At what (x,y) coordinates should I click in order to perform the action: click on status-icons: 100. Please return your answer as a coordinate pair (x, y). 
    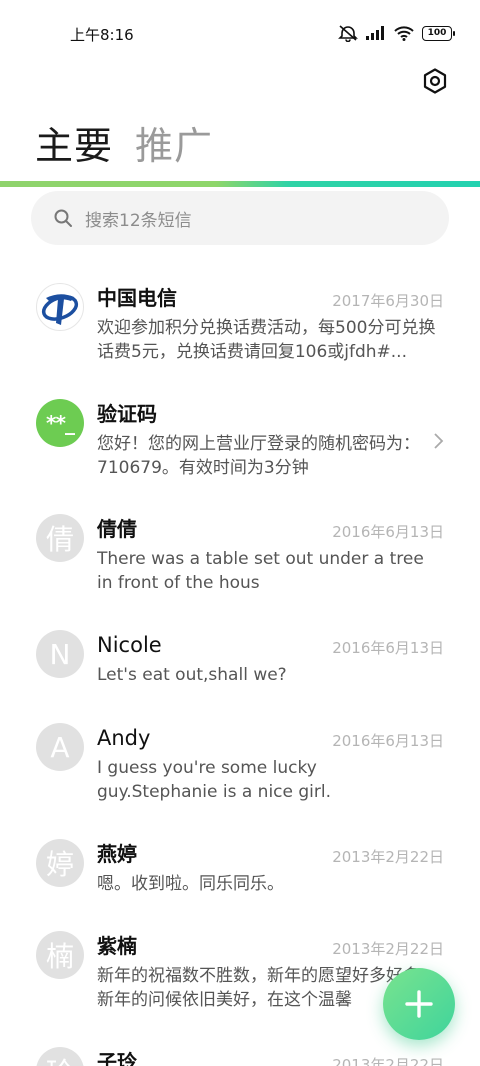
    Looking at the image, I should click on (396, 33).